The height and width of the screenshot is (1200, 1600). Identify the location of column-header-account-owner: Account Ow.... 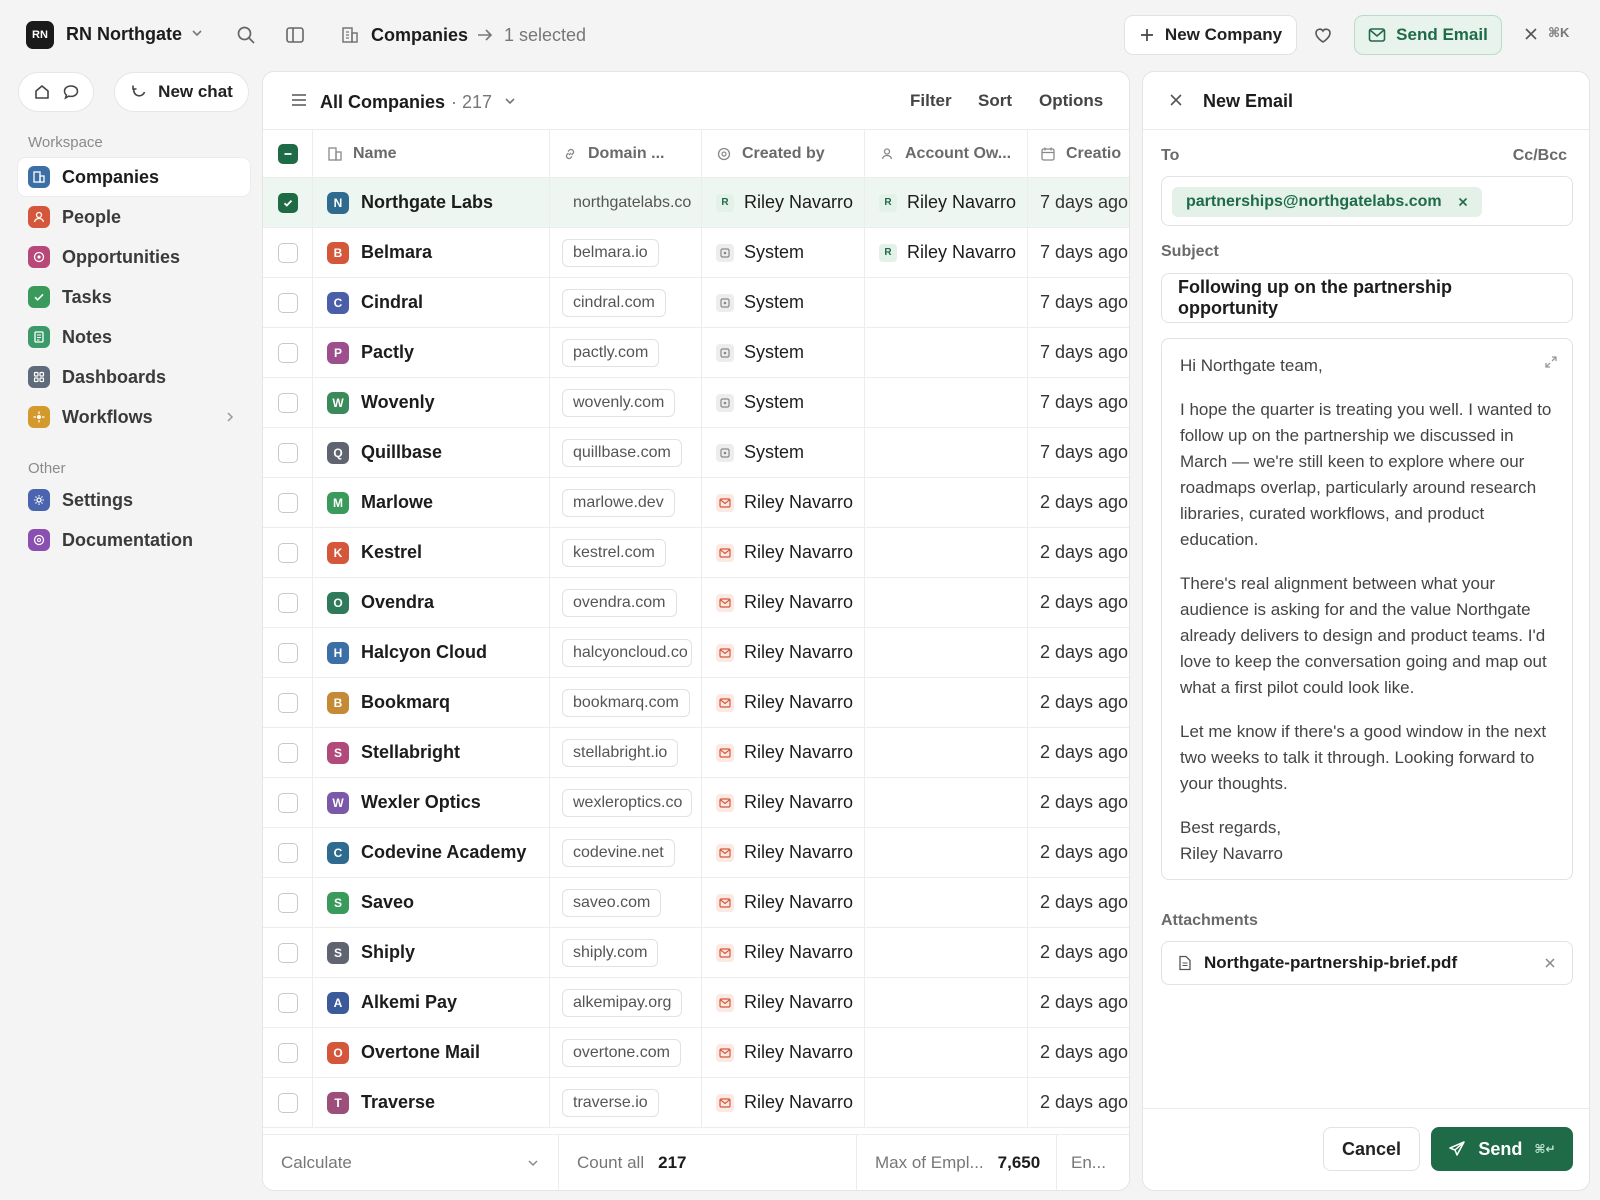
(946, 153).